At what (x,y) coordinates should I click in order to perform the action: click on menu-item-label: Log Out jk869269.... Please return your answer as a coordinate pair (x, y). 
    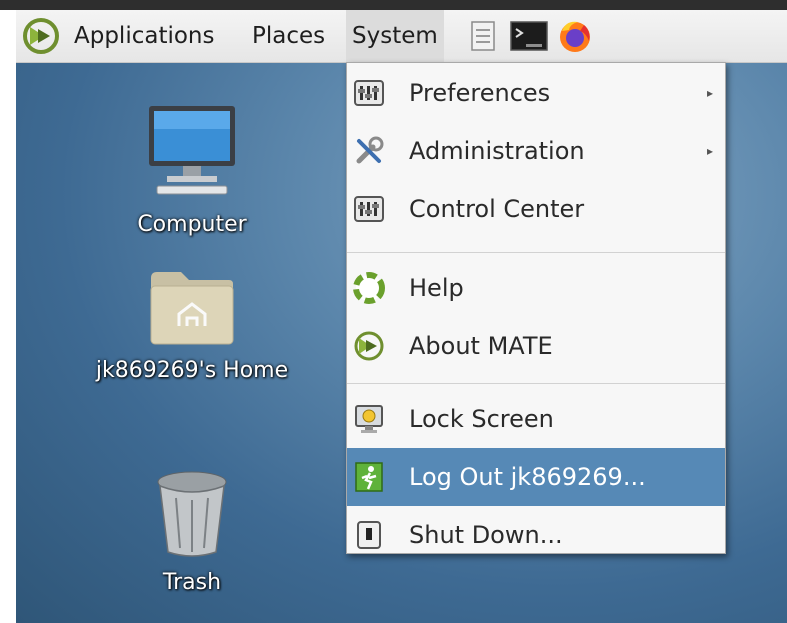
    Looking at the image, I should click on (527, 477).